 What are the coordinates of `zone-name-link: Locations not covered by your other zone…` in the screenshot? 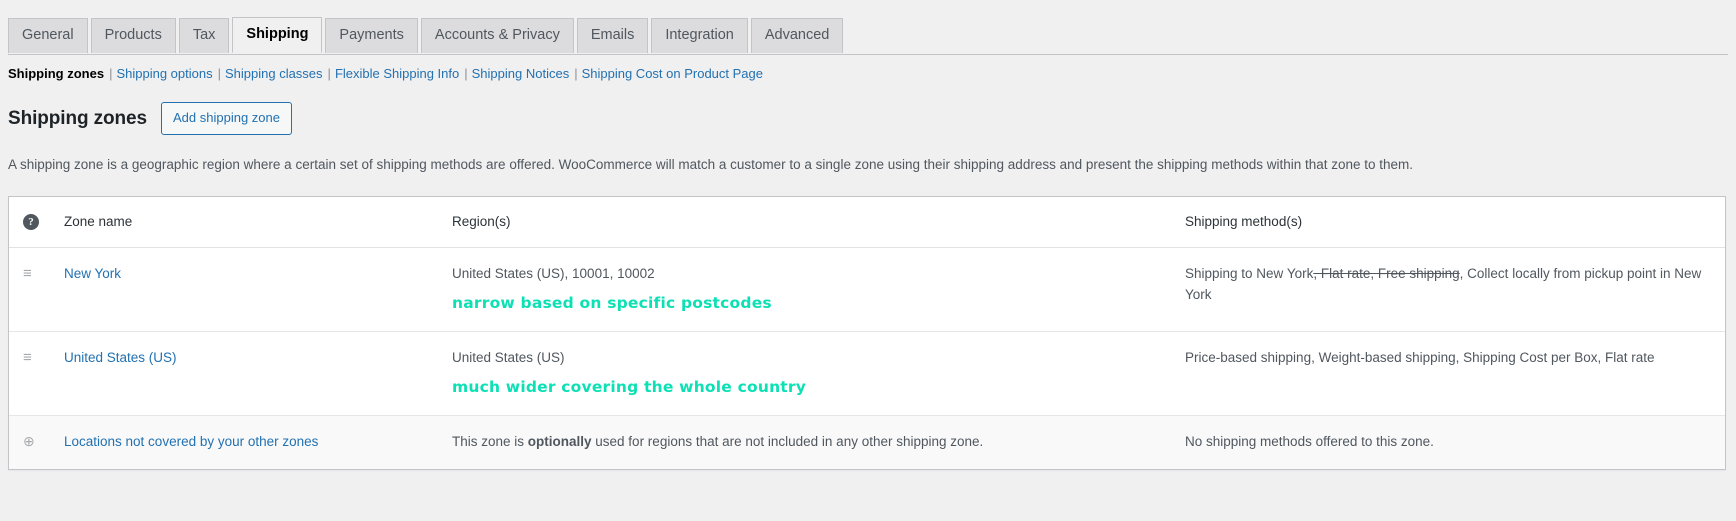 It's located at (191, 441).